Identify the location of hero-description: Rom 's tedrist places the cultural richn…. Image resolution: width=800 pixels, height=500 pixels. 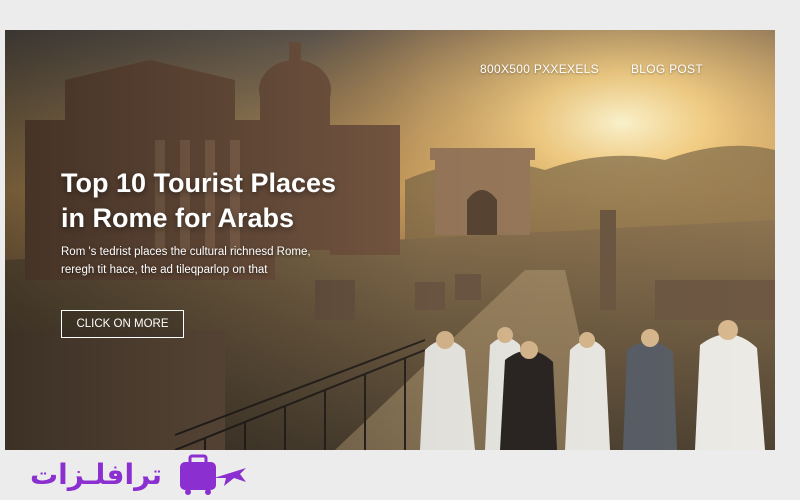
(211, 262).